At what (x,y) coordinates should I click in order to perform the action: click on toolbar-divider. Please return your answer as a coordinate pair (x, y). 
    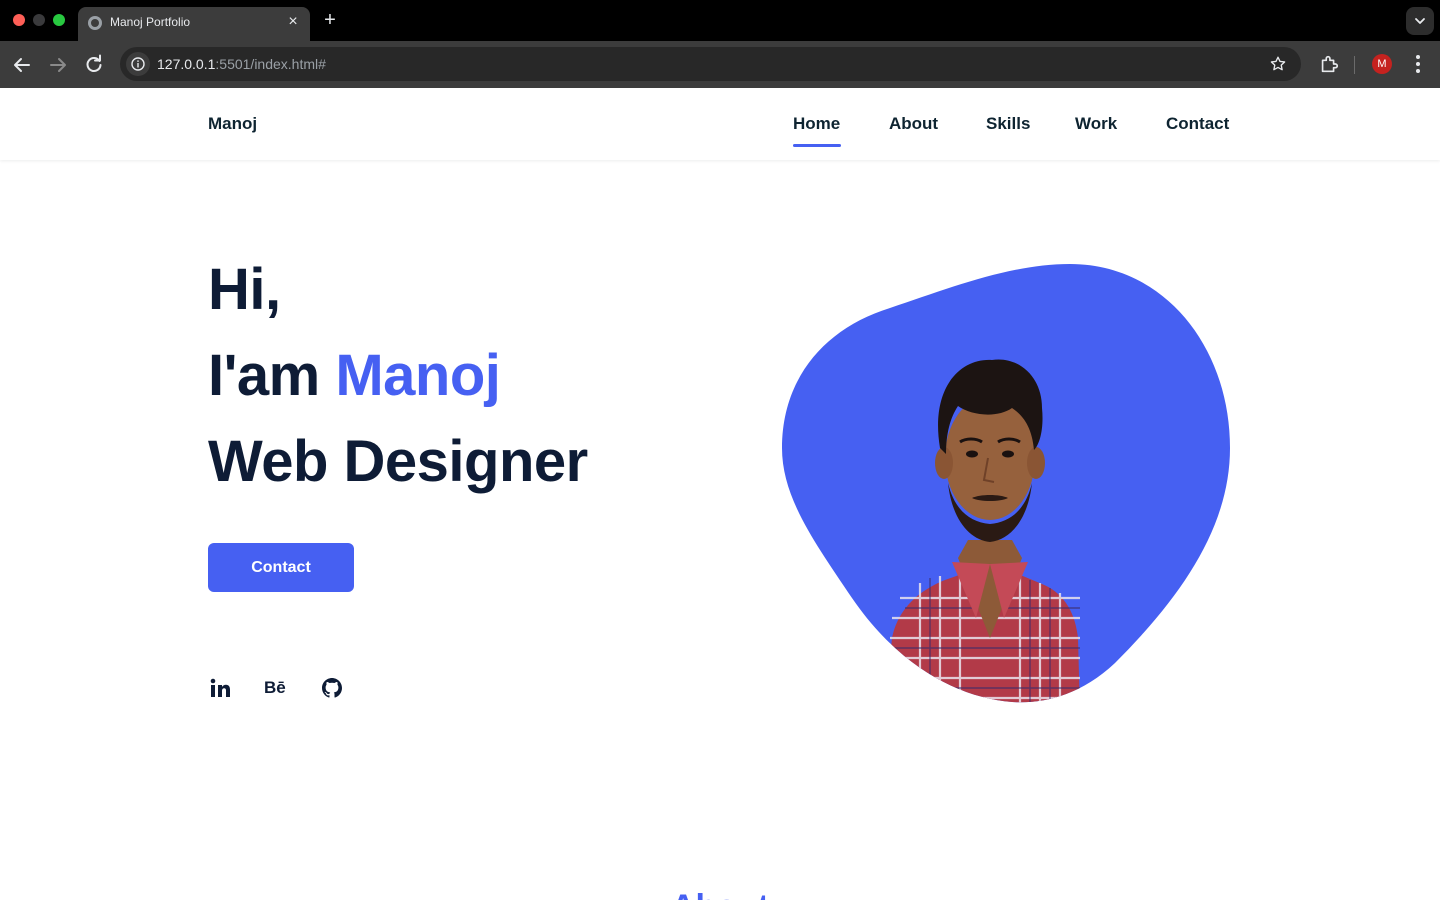
    Looking at the image, I should click on (1354, 65).